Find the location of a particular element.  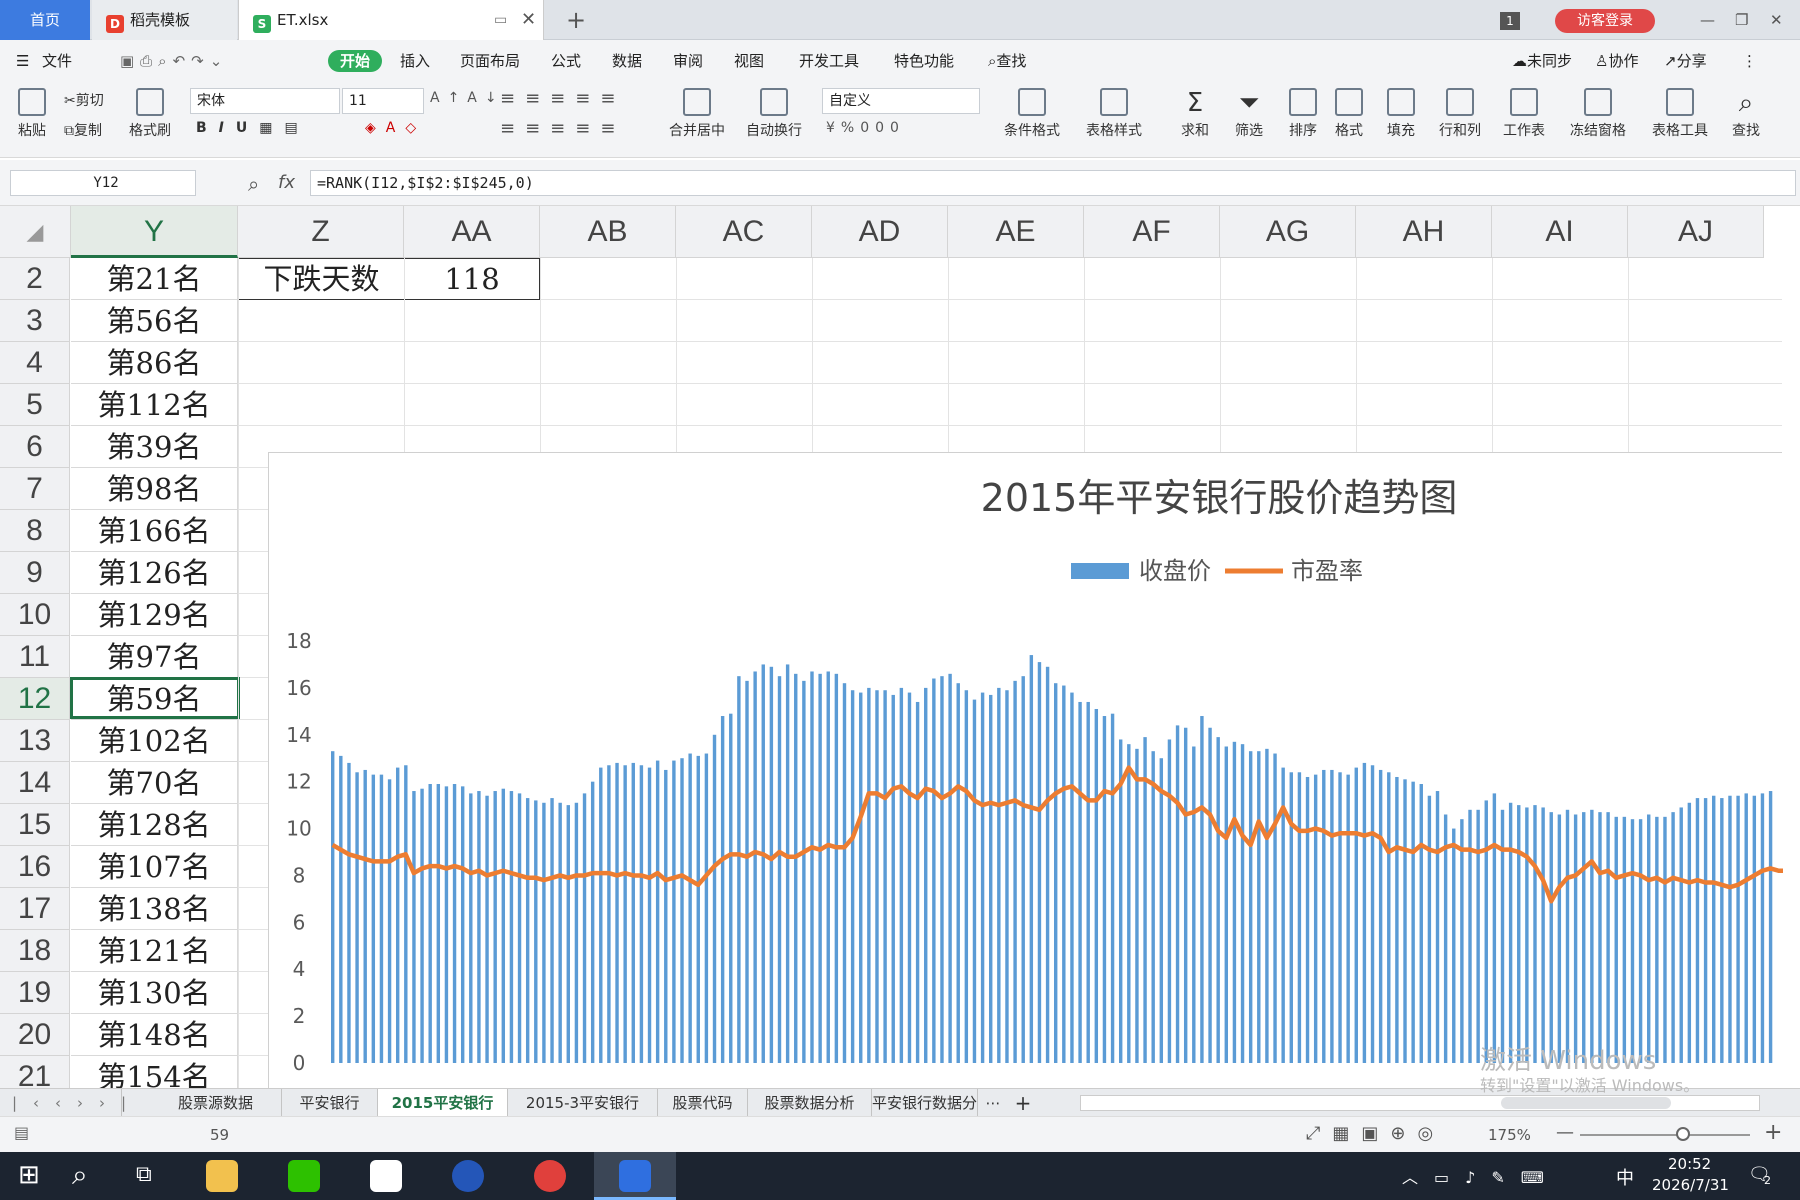

col-header-AG: AG is located at coordinates (1288, 232).